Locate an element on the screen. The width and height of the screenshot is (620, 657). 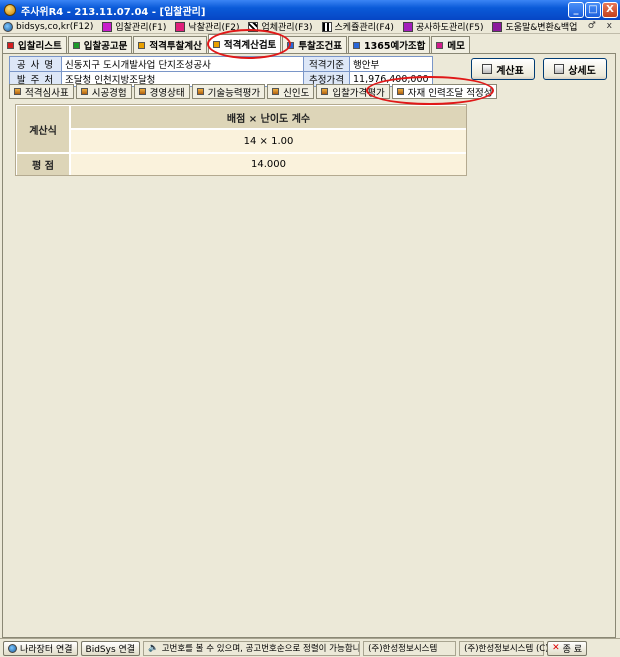
status-company: (주)한성정보시스템 is located at coordinates (410, 648).